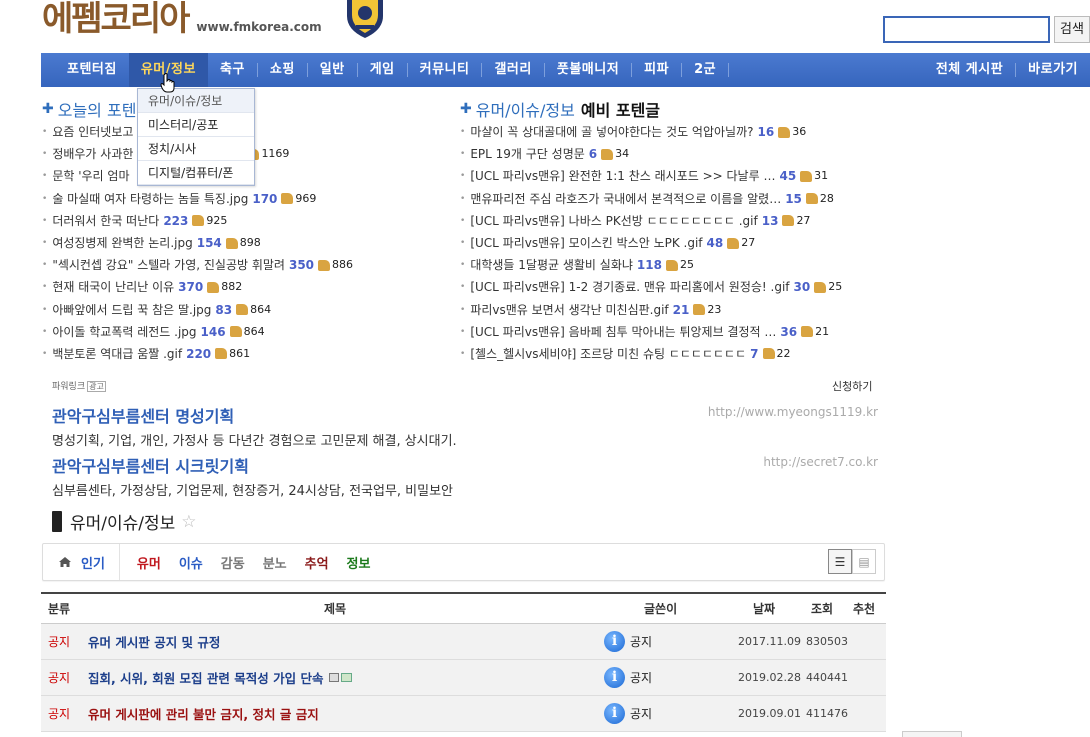 This screenshot has width=1090, height=737. Describe the element at coordinates (969, 70) in the screenshot. I see `nav-item-all-boards: 전체 게시판` at that location.